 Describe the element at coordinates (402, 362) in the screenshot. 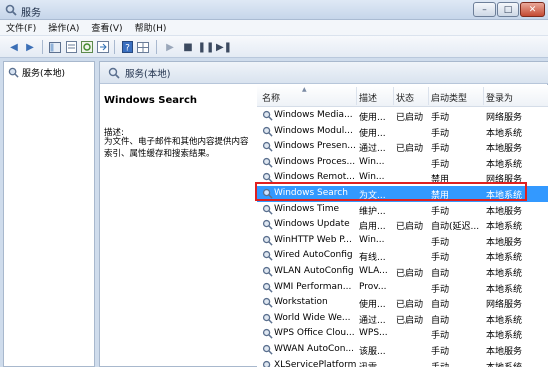

I see `service-row: XLServicePlatform迅雷... 手动本地系统` at that location.